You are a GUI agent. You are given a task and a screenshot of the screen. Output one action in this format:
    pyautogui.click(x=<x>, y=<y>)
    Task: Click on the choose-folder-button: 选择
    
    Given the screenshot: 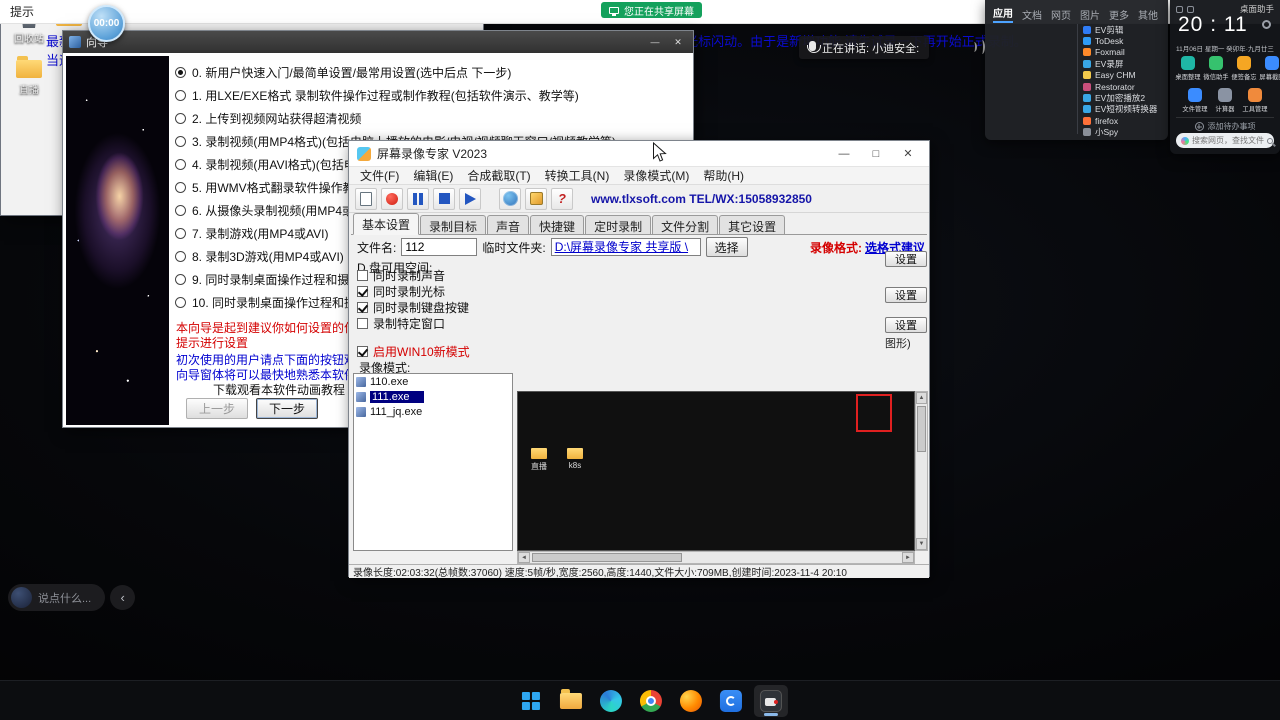 What is the action you would take?
    pyautogui.click(x=726, y=247)
    